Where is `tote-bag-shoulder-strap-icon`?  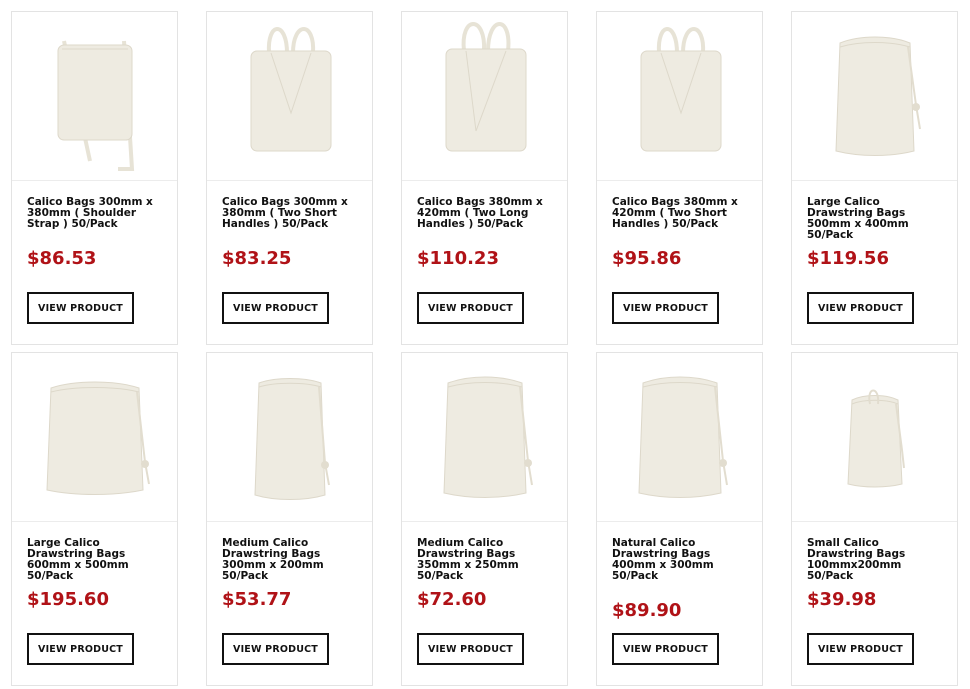
tote-bag-shoulder-strap-icon is located at coordinates (95, 105).